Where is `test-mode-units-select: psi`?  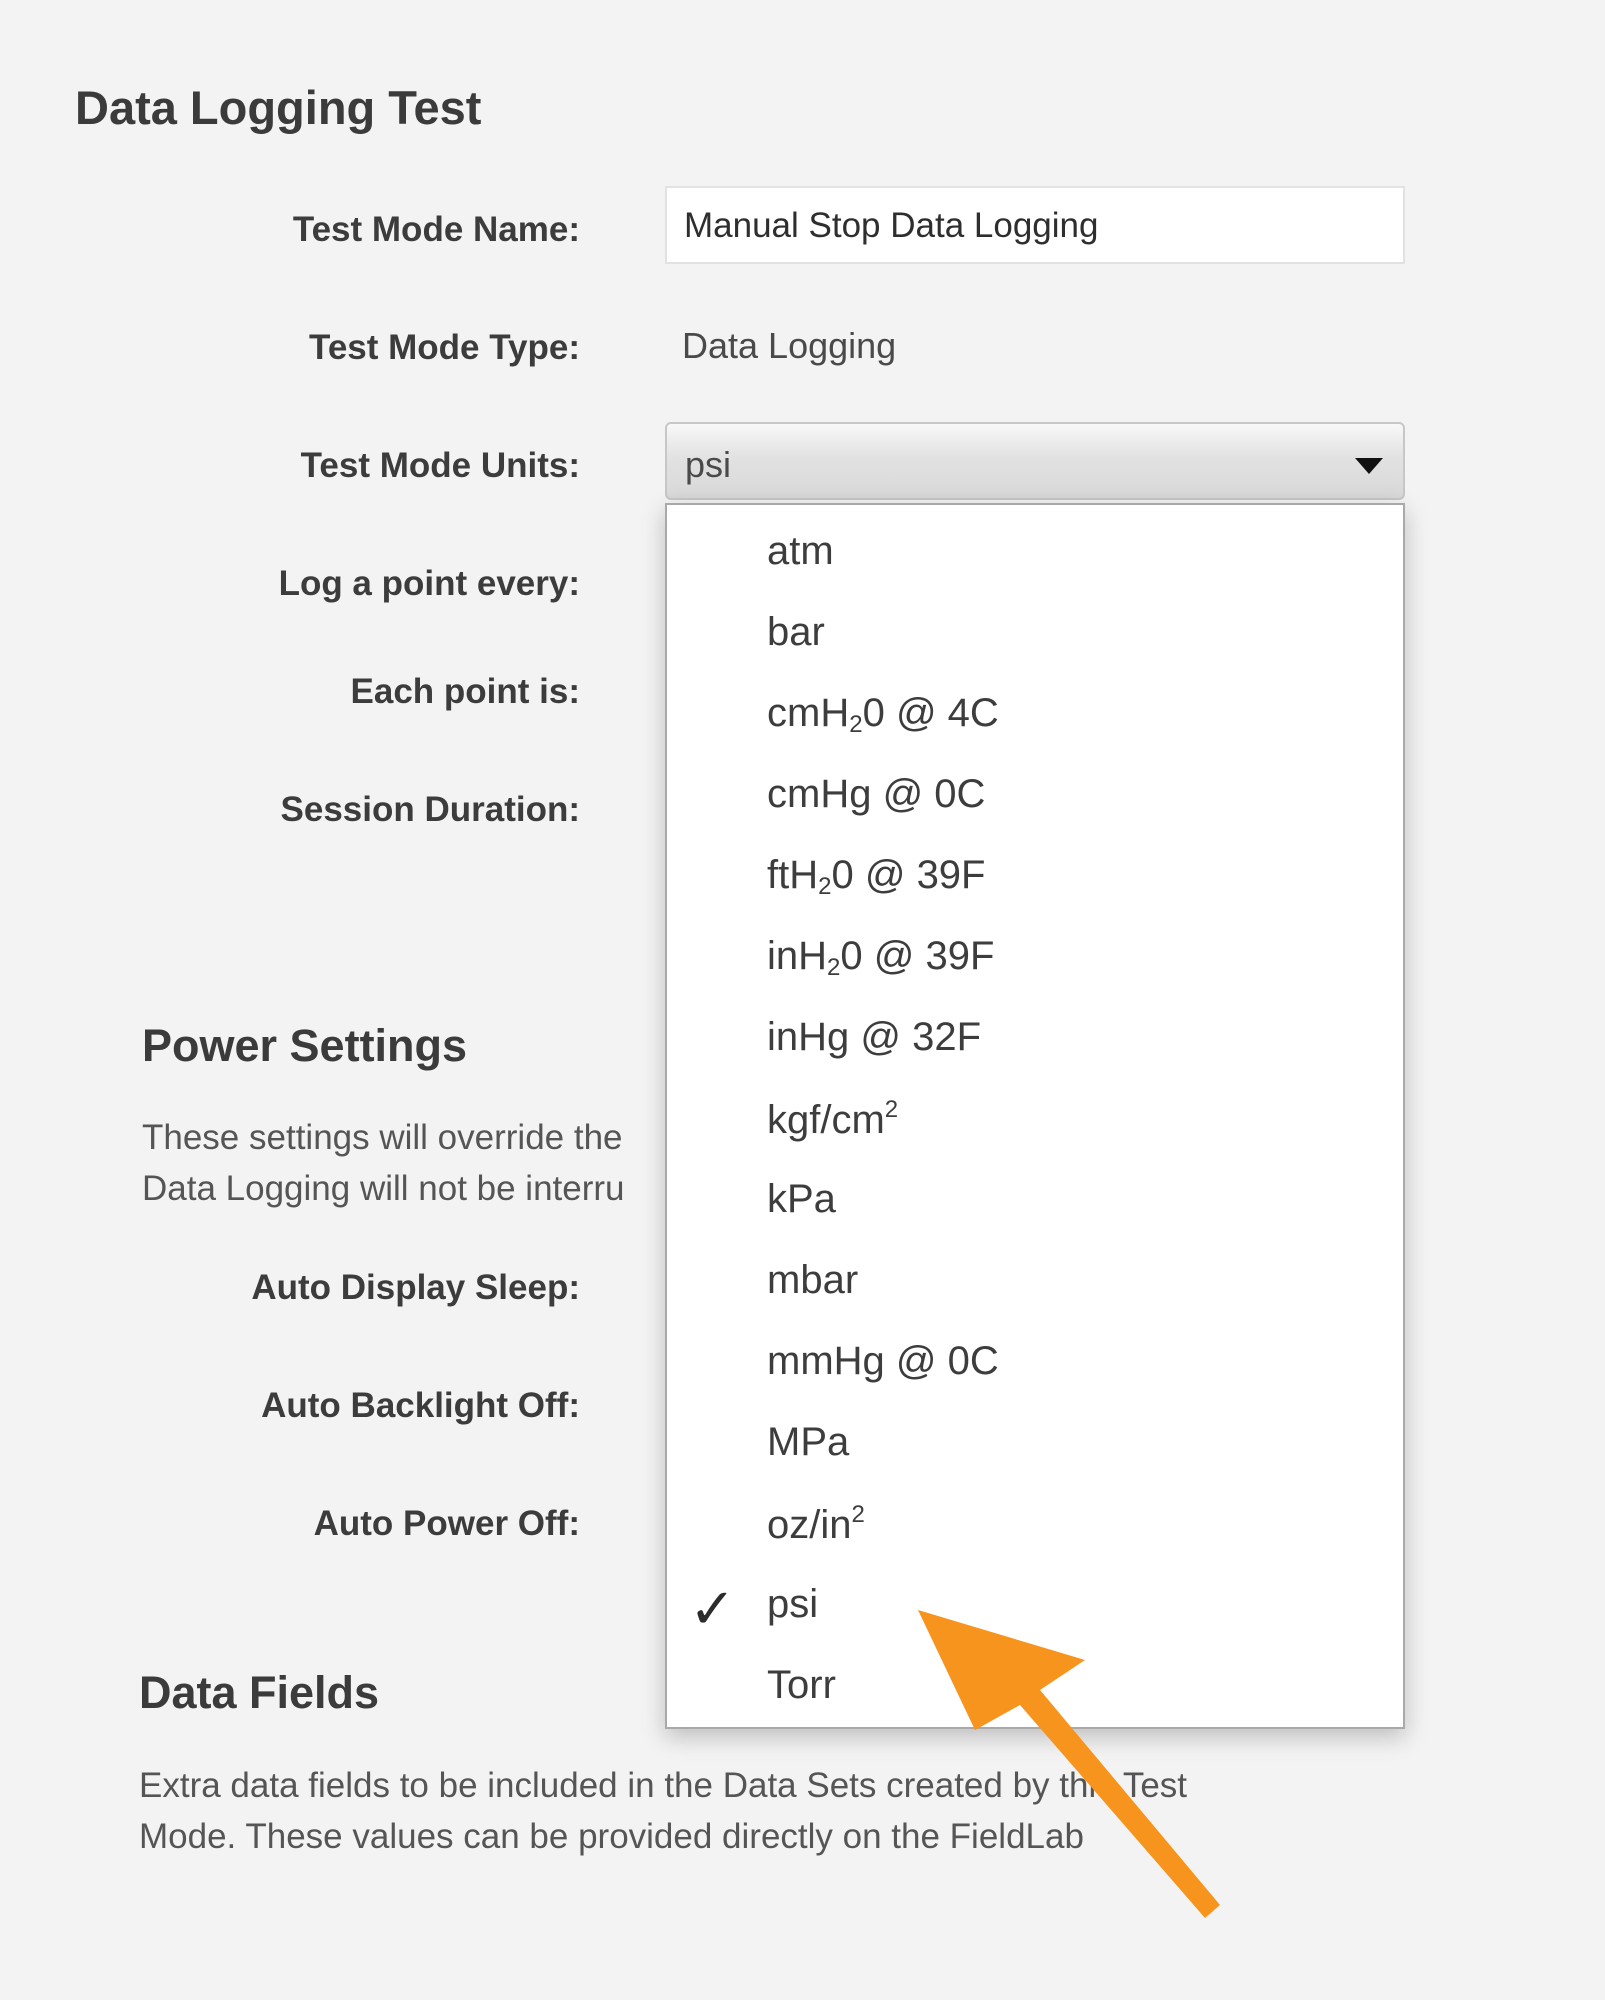
test-mode-units-select: psi is located at coordinates (1035, 461).